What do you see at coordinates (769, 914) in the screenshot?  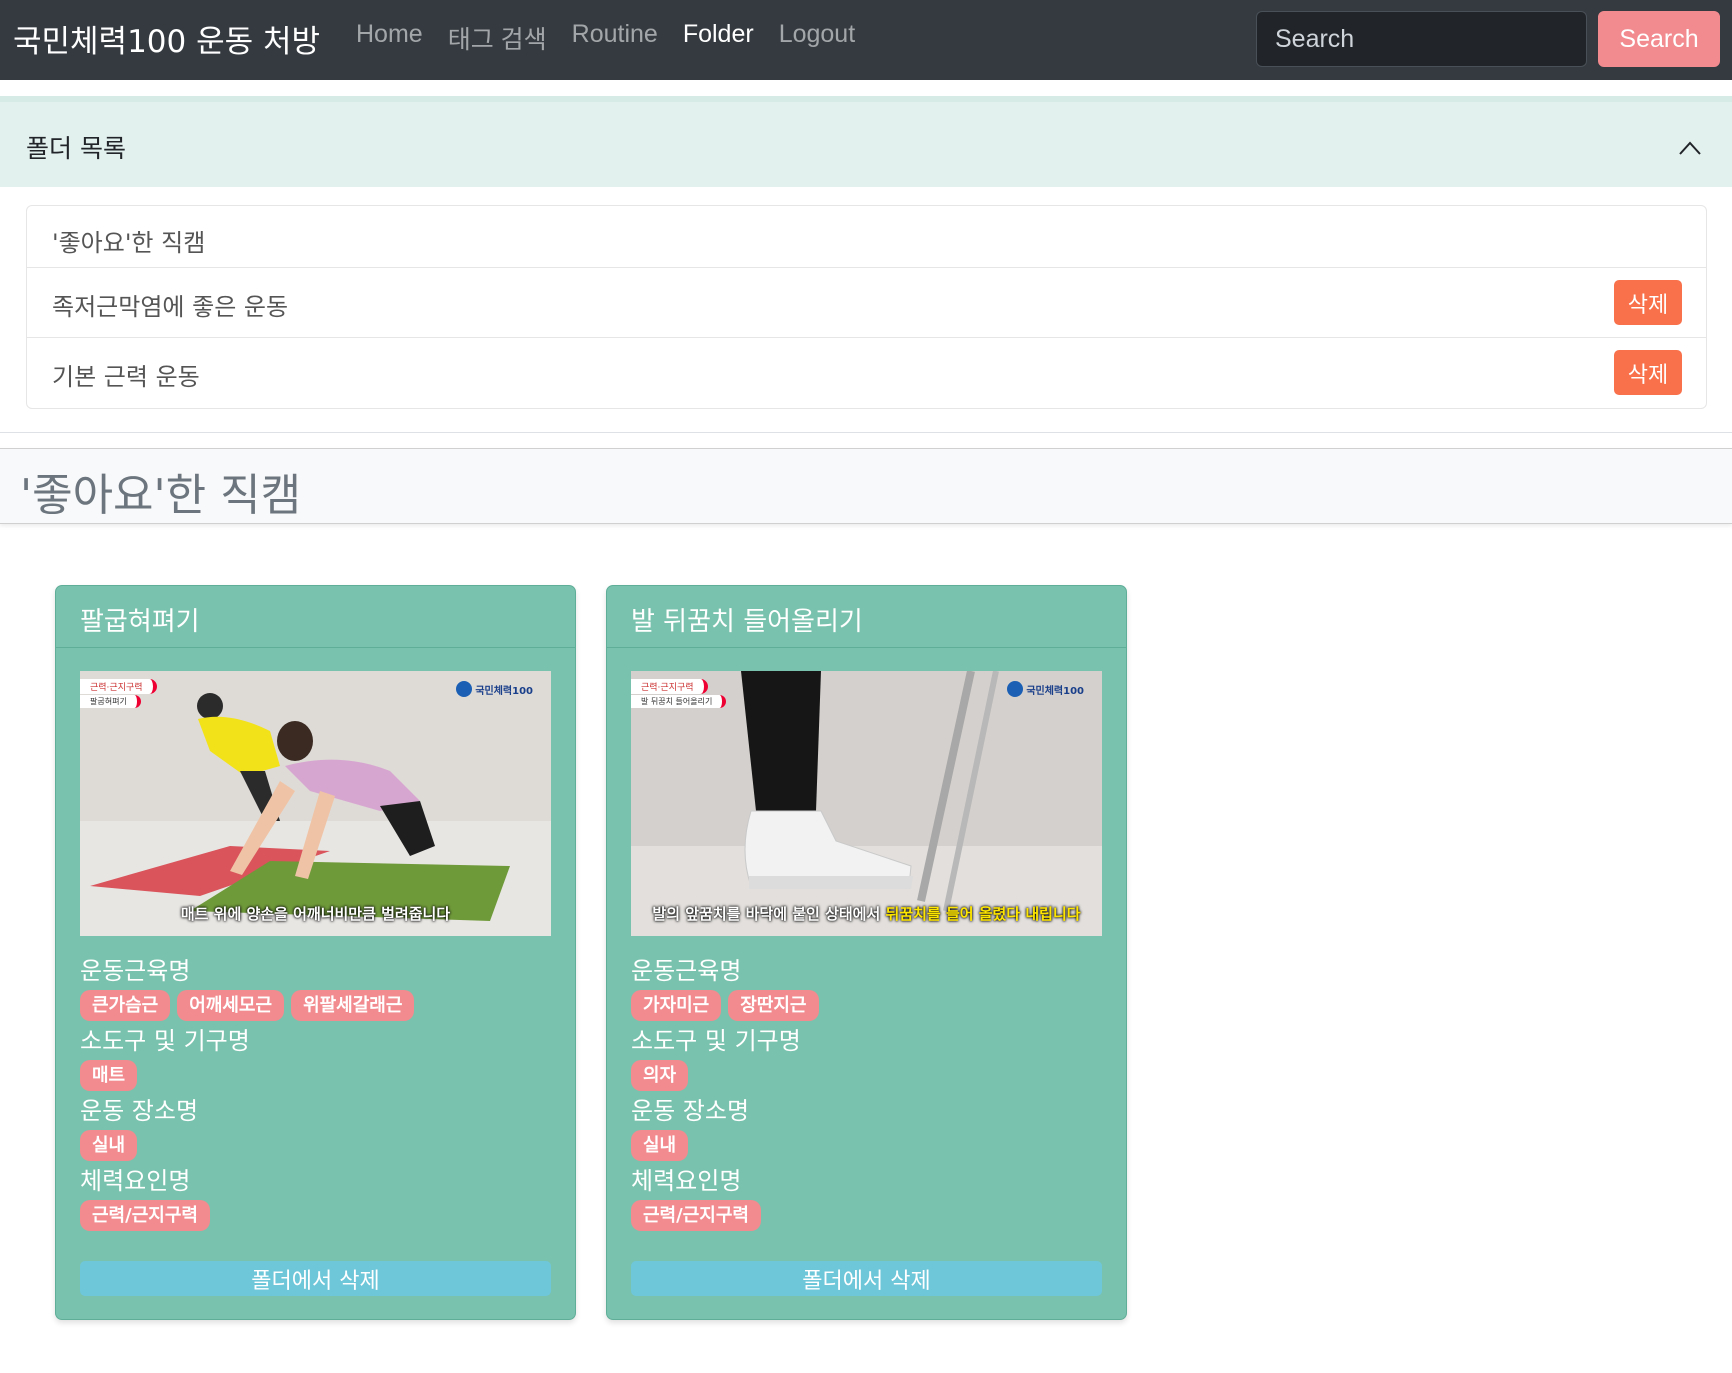 I see `caption-text: 발의 앞꿈치를 바닥에 붙인 상태에서` at bounding box center [769, 914].